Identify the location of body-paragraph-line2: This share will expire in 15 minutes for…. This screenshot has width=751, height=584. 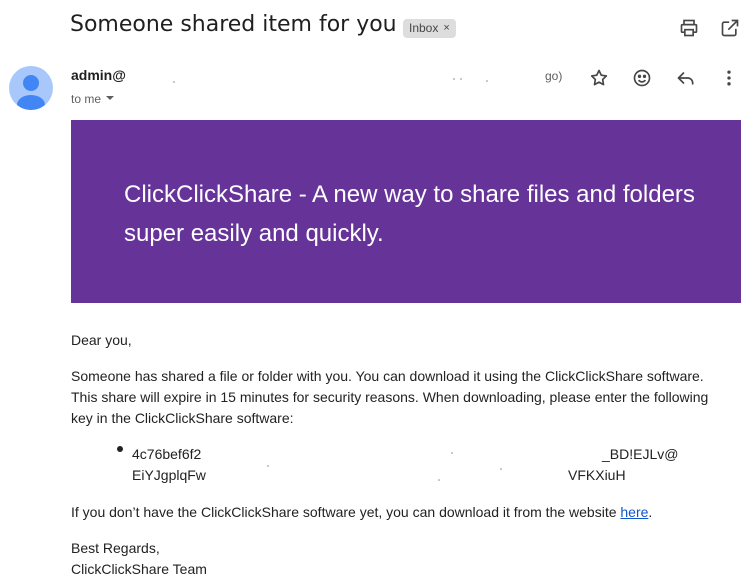
(390, 397).